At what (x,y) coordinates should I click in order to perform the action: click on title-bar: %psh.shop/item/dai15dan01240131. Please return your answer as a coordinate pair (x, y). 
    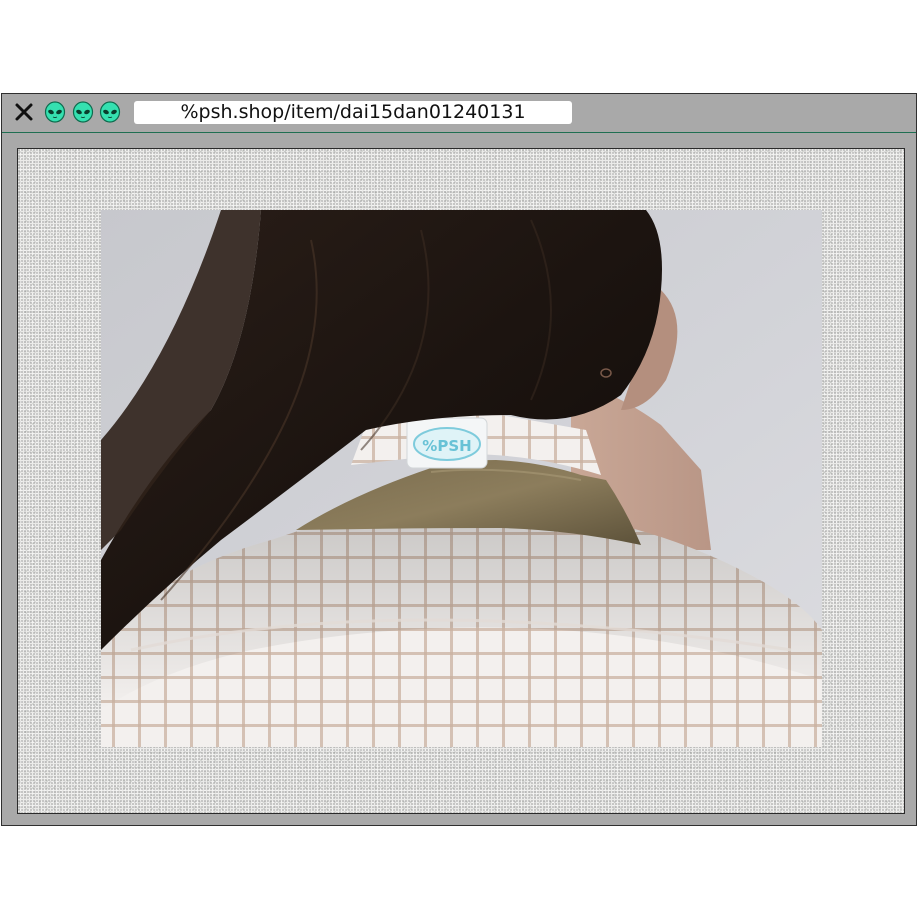
    Looking at the image, I should click on (459, 113).